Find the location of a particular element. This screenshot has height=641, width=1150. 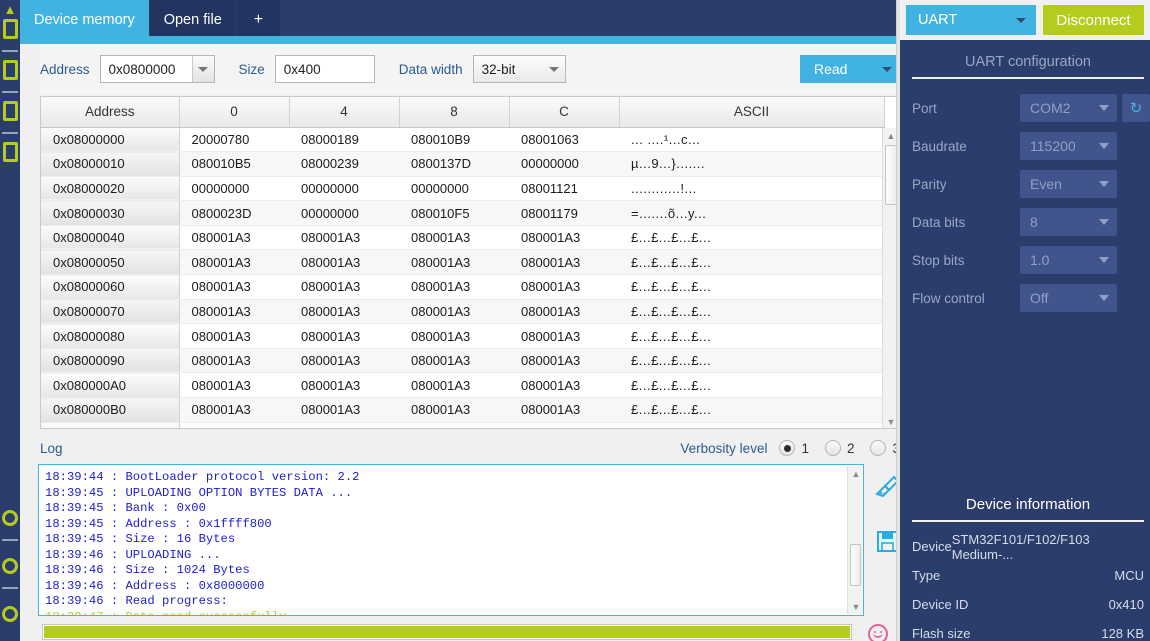

size-input: 0x400 is located at coordinates (324, 69).